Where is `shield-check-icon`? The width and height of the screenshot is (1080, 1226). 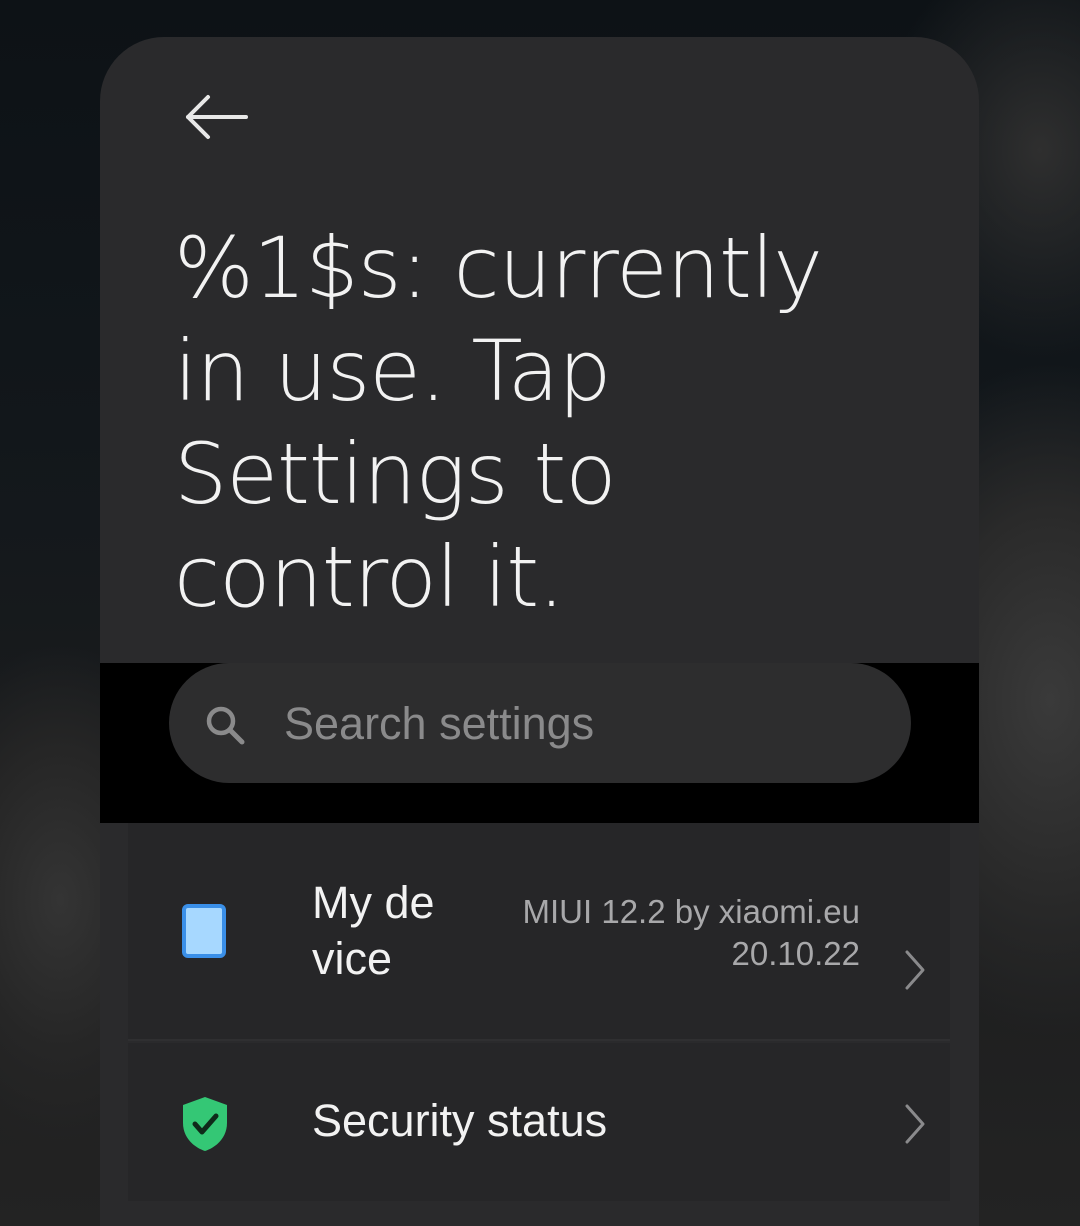 shield-check-icon is located at coordinates (205, 1124).